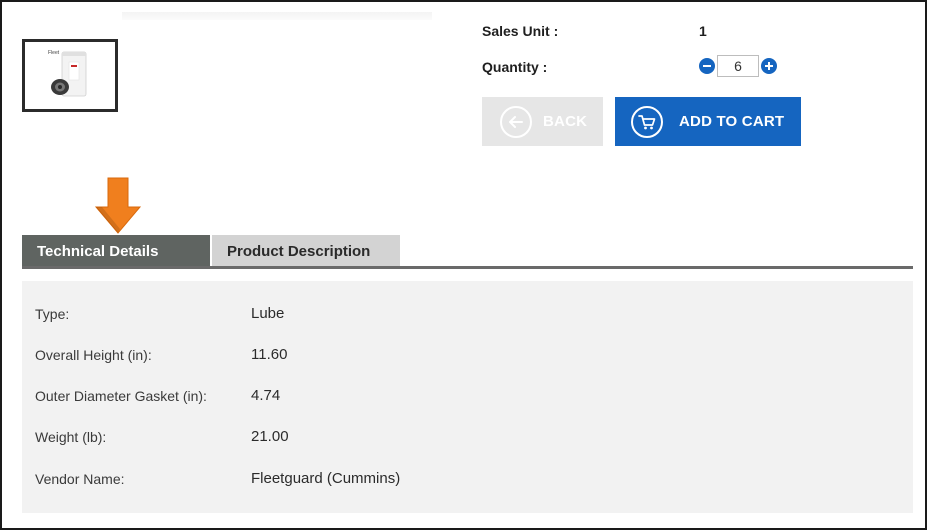 This screenshot has height=530, width=927. I want to click on detail-key: Weight (lb):, so click(71, 437).